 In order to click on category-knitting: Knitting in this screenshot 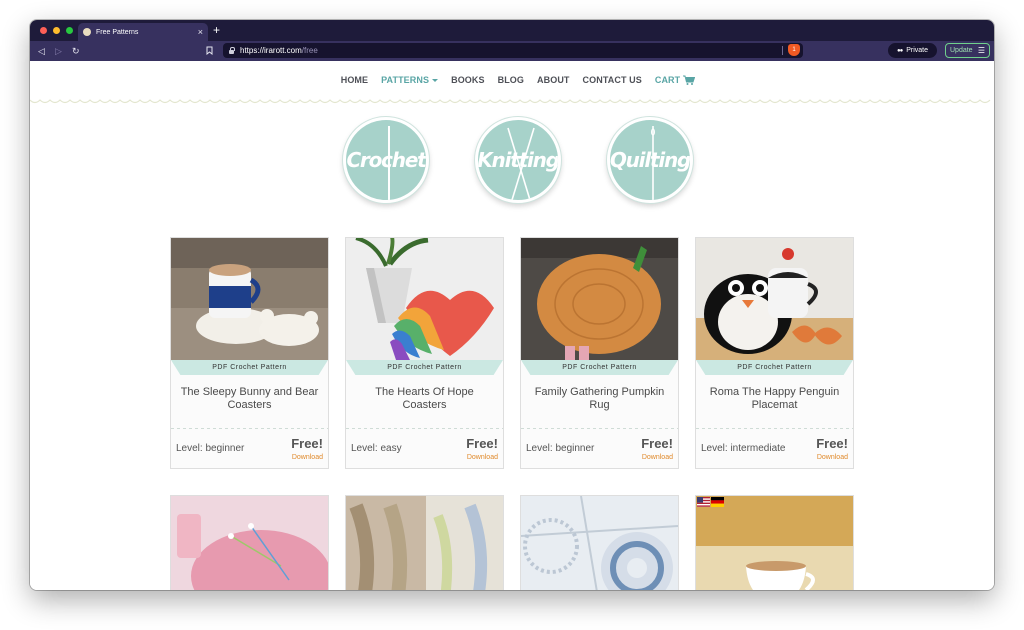, I will do `click(518, 160)`.